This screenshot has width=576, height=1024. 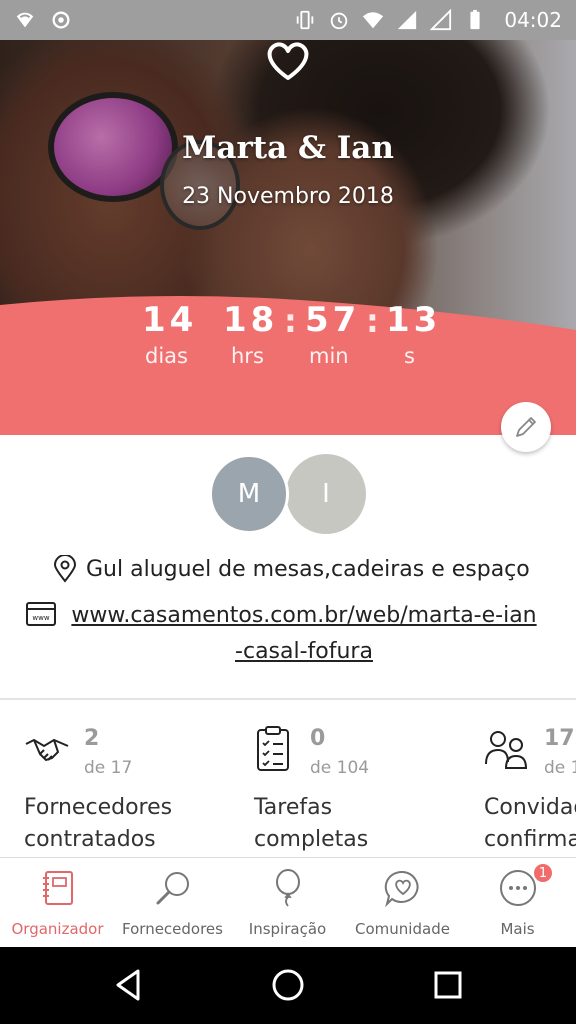 I want to click on checklist-icon, so click(x=273, y=748).